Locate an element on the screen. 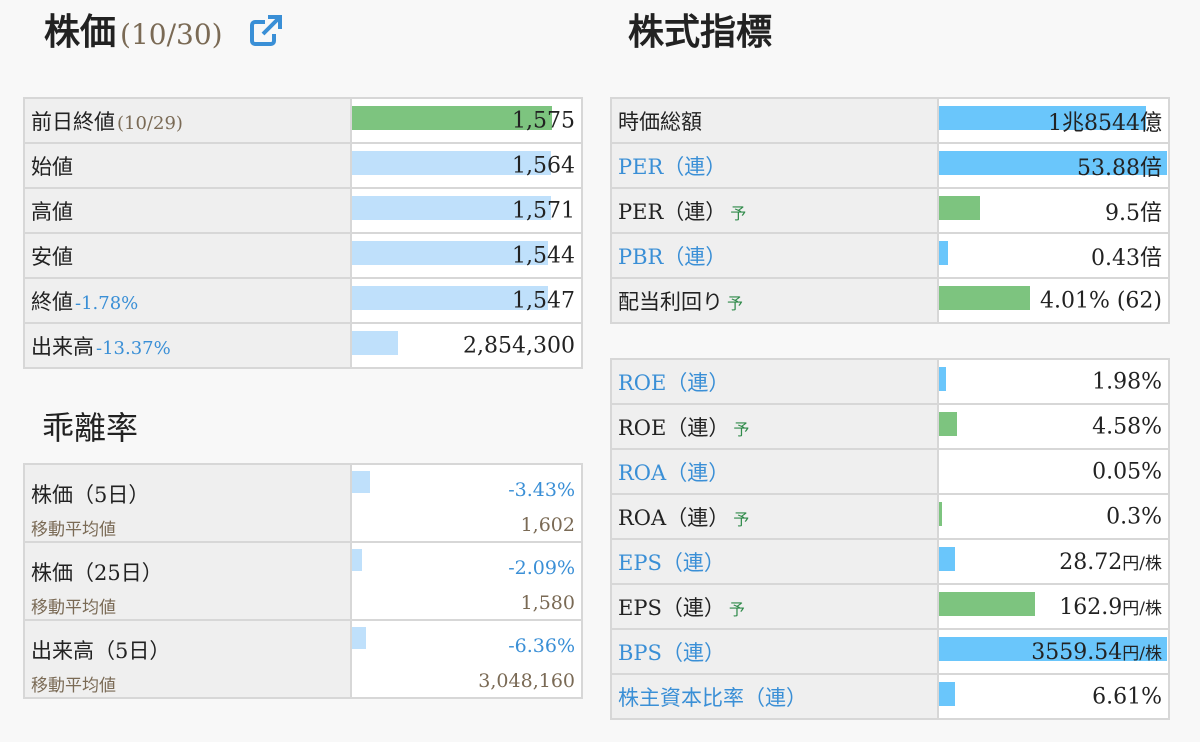 The height and width of the screenshot is (742, 1200). indicator-row: BPS（連） 3559.54円/株 is located at coordinates (889, 651).